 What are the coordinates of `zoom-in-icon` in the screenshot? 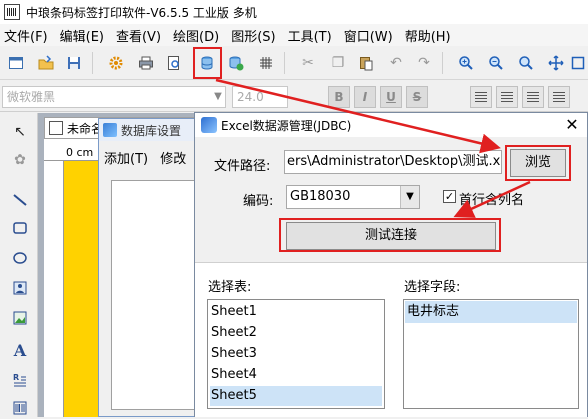 It's located at (466, 63).